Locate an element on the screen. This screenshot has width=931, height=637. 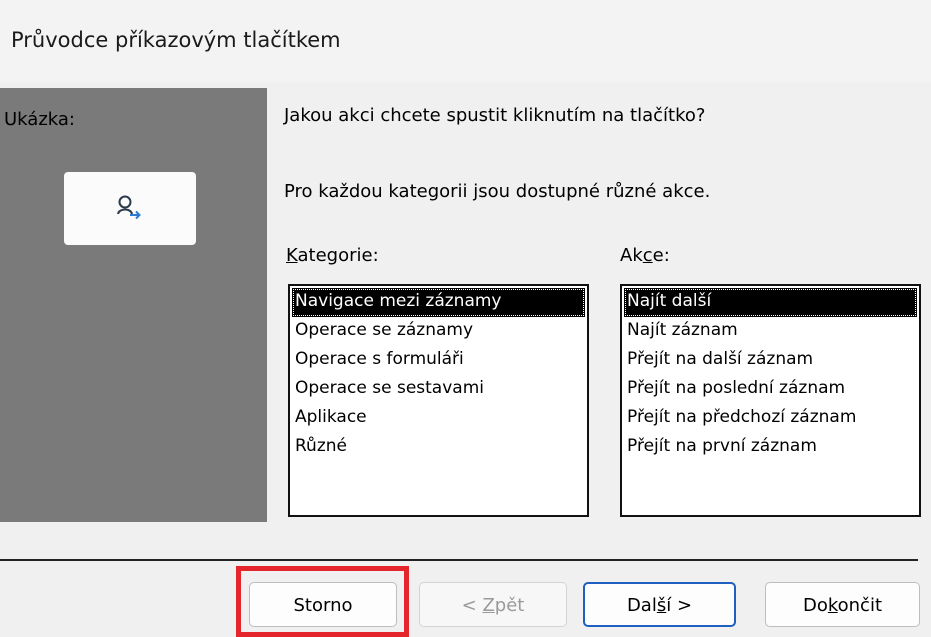
categories-list-item: Různé is located at coordinates (438, 447).